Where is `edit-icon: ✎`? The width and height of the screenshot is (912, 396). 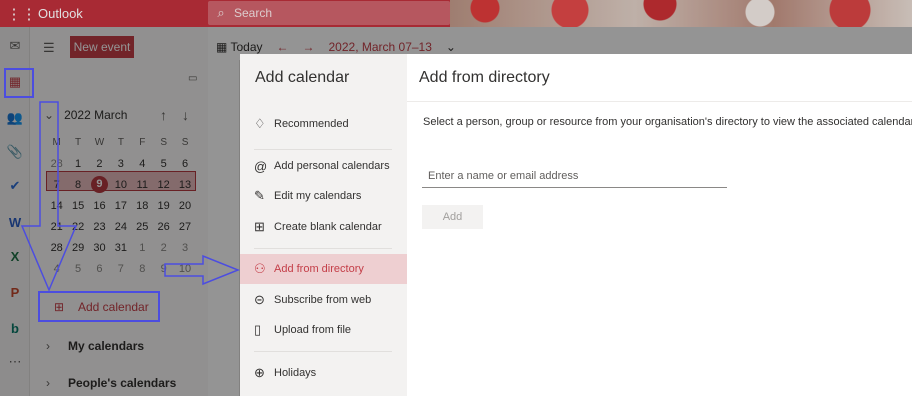
edit-icon: ✎ is located at coordinates (259, 195).